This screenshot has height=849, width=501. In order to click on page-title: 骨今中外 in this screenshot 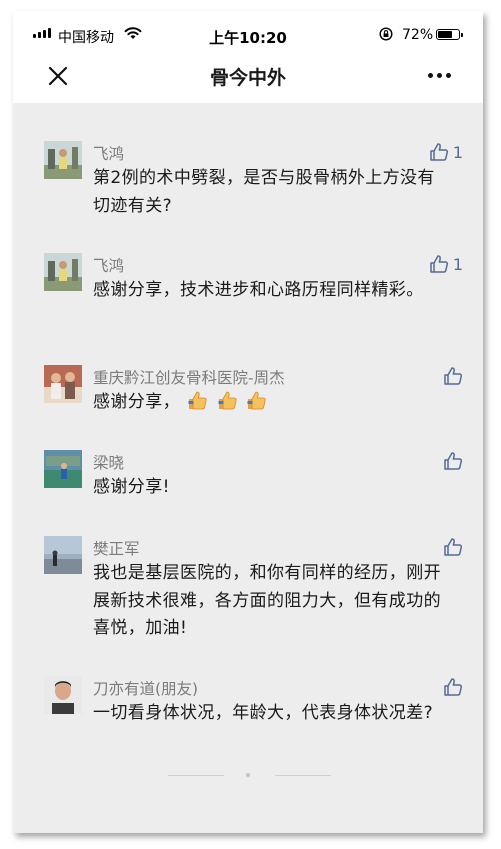, I will do `click(247, 78)`.